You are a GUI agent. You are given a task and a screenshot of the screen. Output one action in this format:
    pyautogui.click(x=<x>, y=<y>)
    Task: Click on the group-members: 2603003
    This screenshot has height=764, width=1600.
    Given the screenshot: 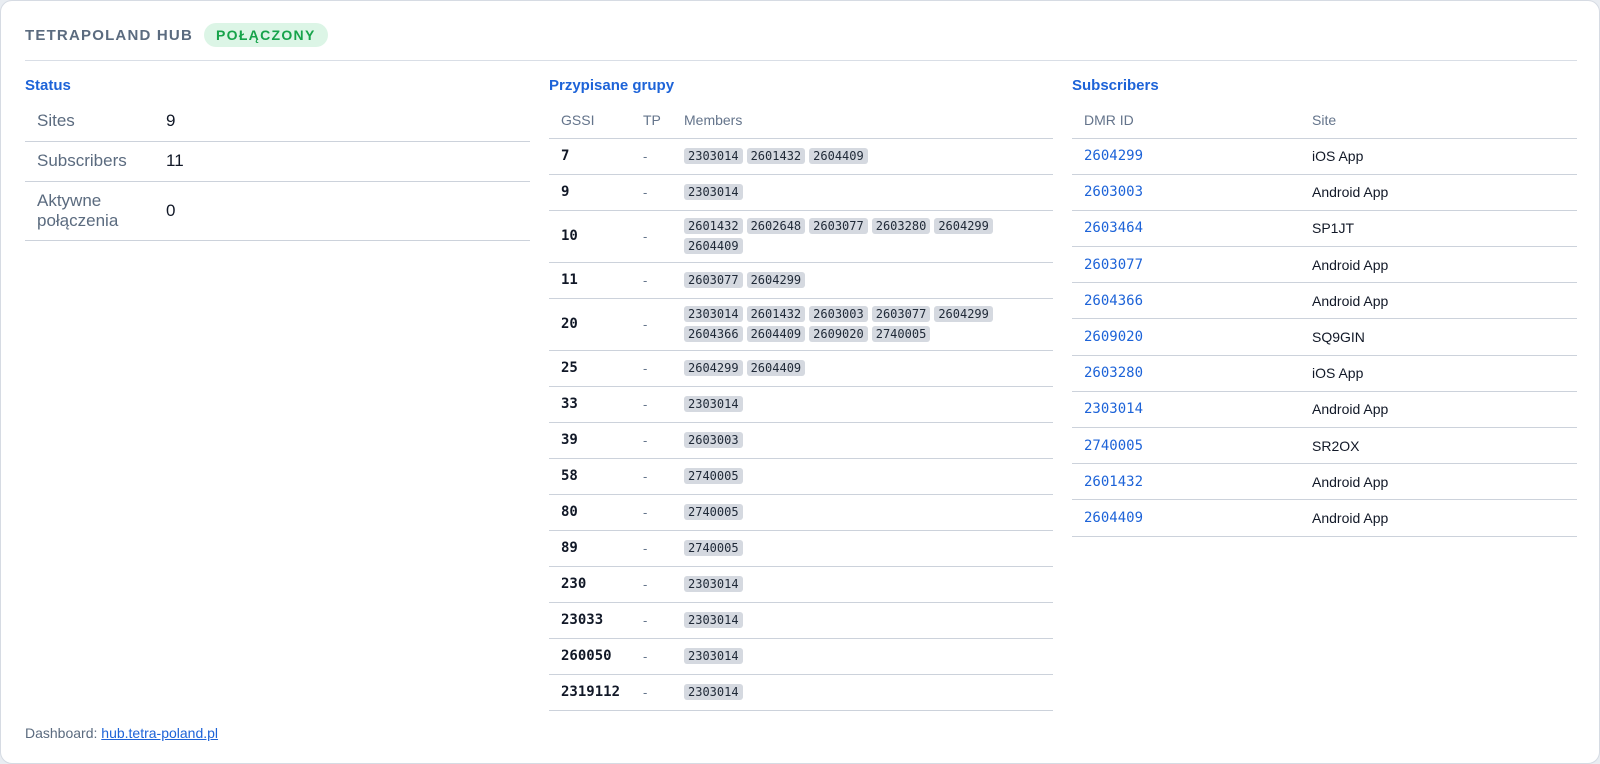 What is the action you would take?
    pyautogui.click(x=862, y=440)
    